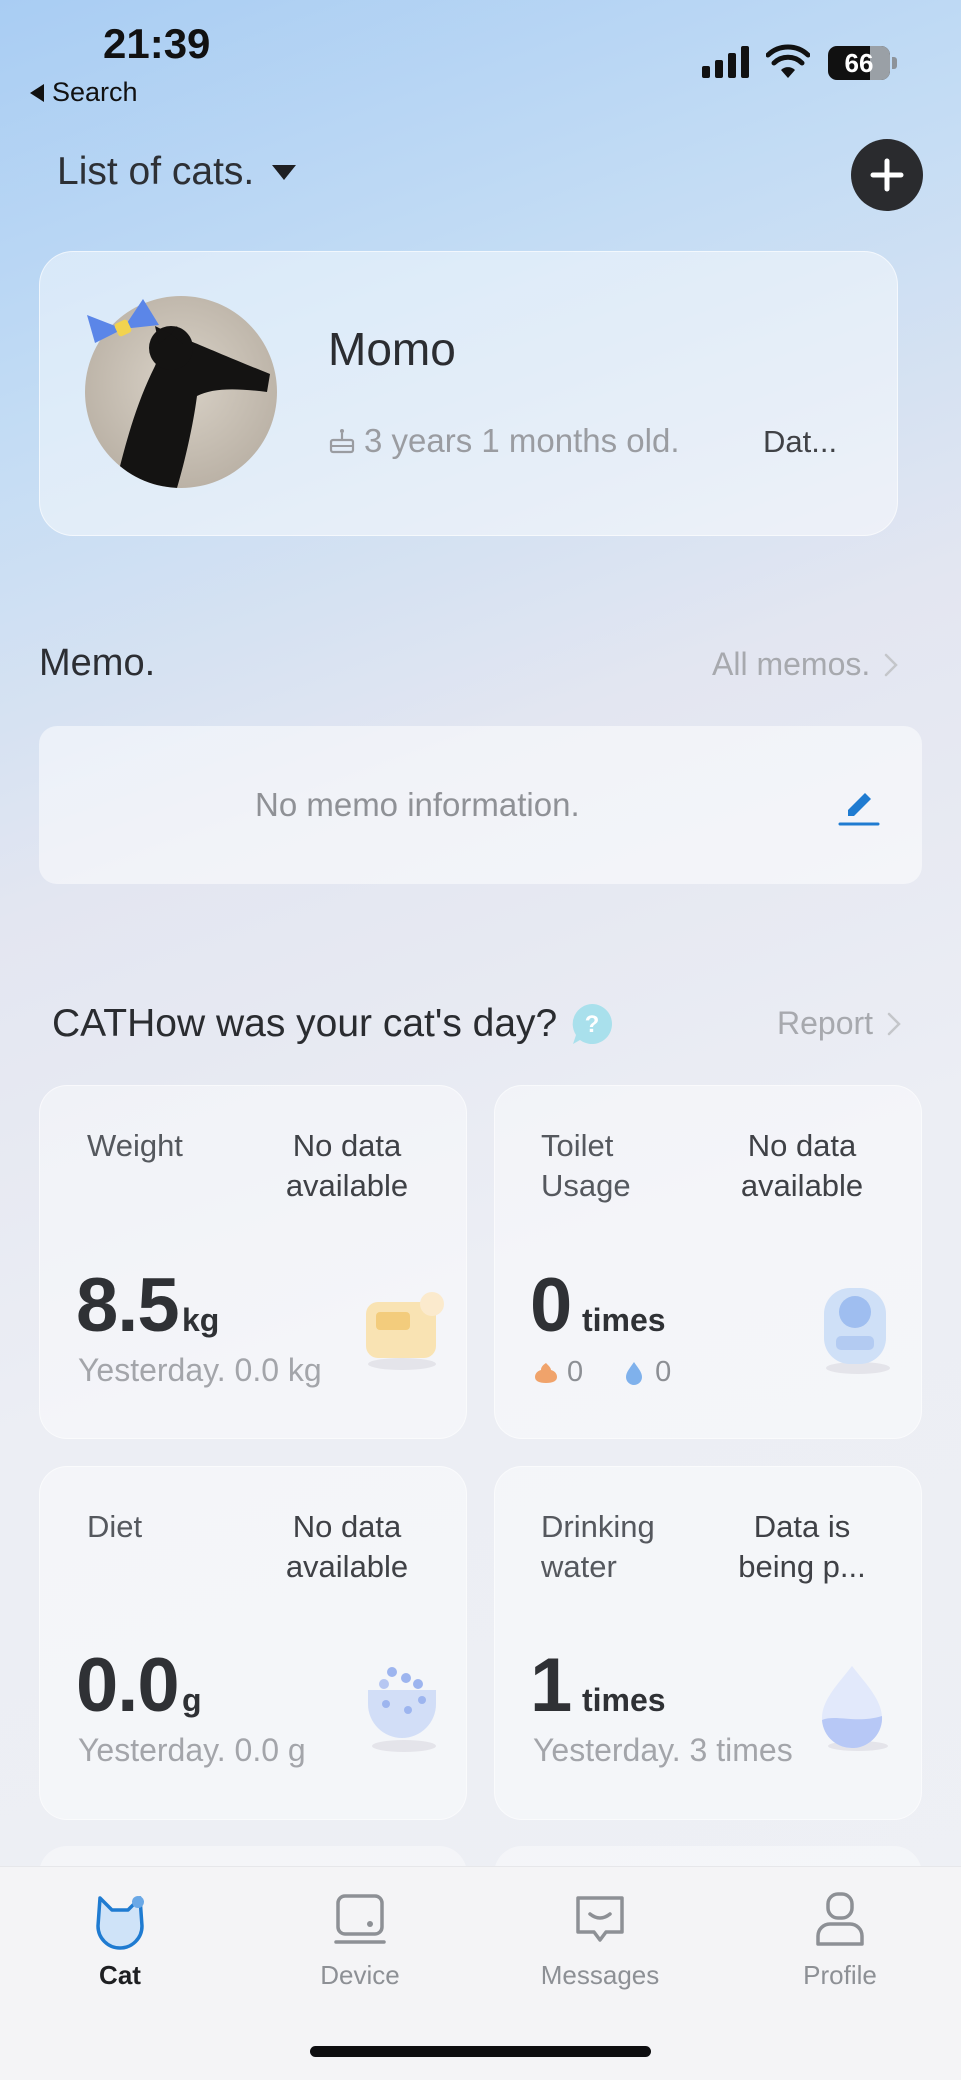  I want to click on daily-section-title: CATHow was your cat's day? ?, so click(334, 1024).